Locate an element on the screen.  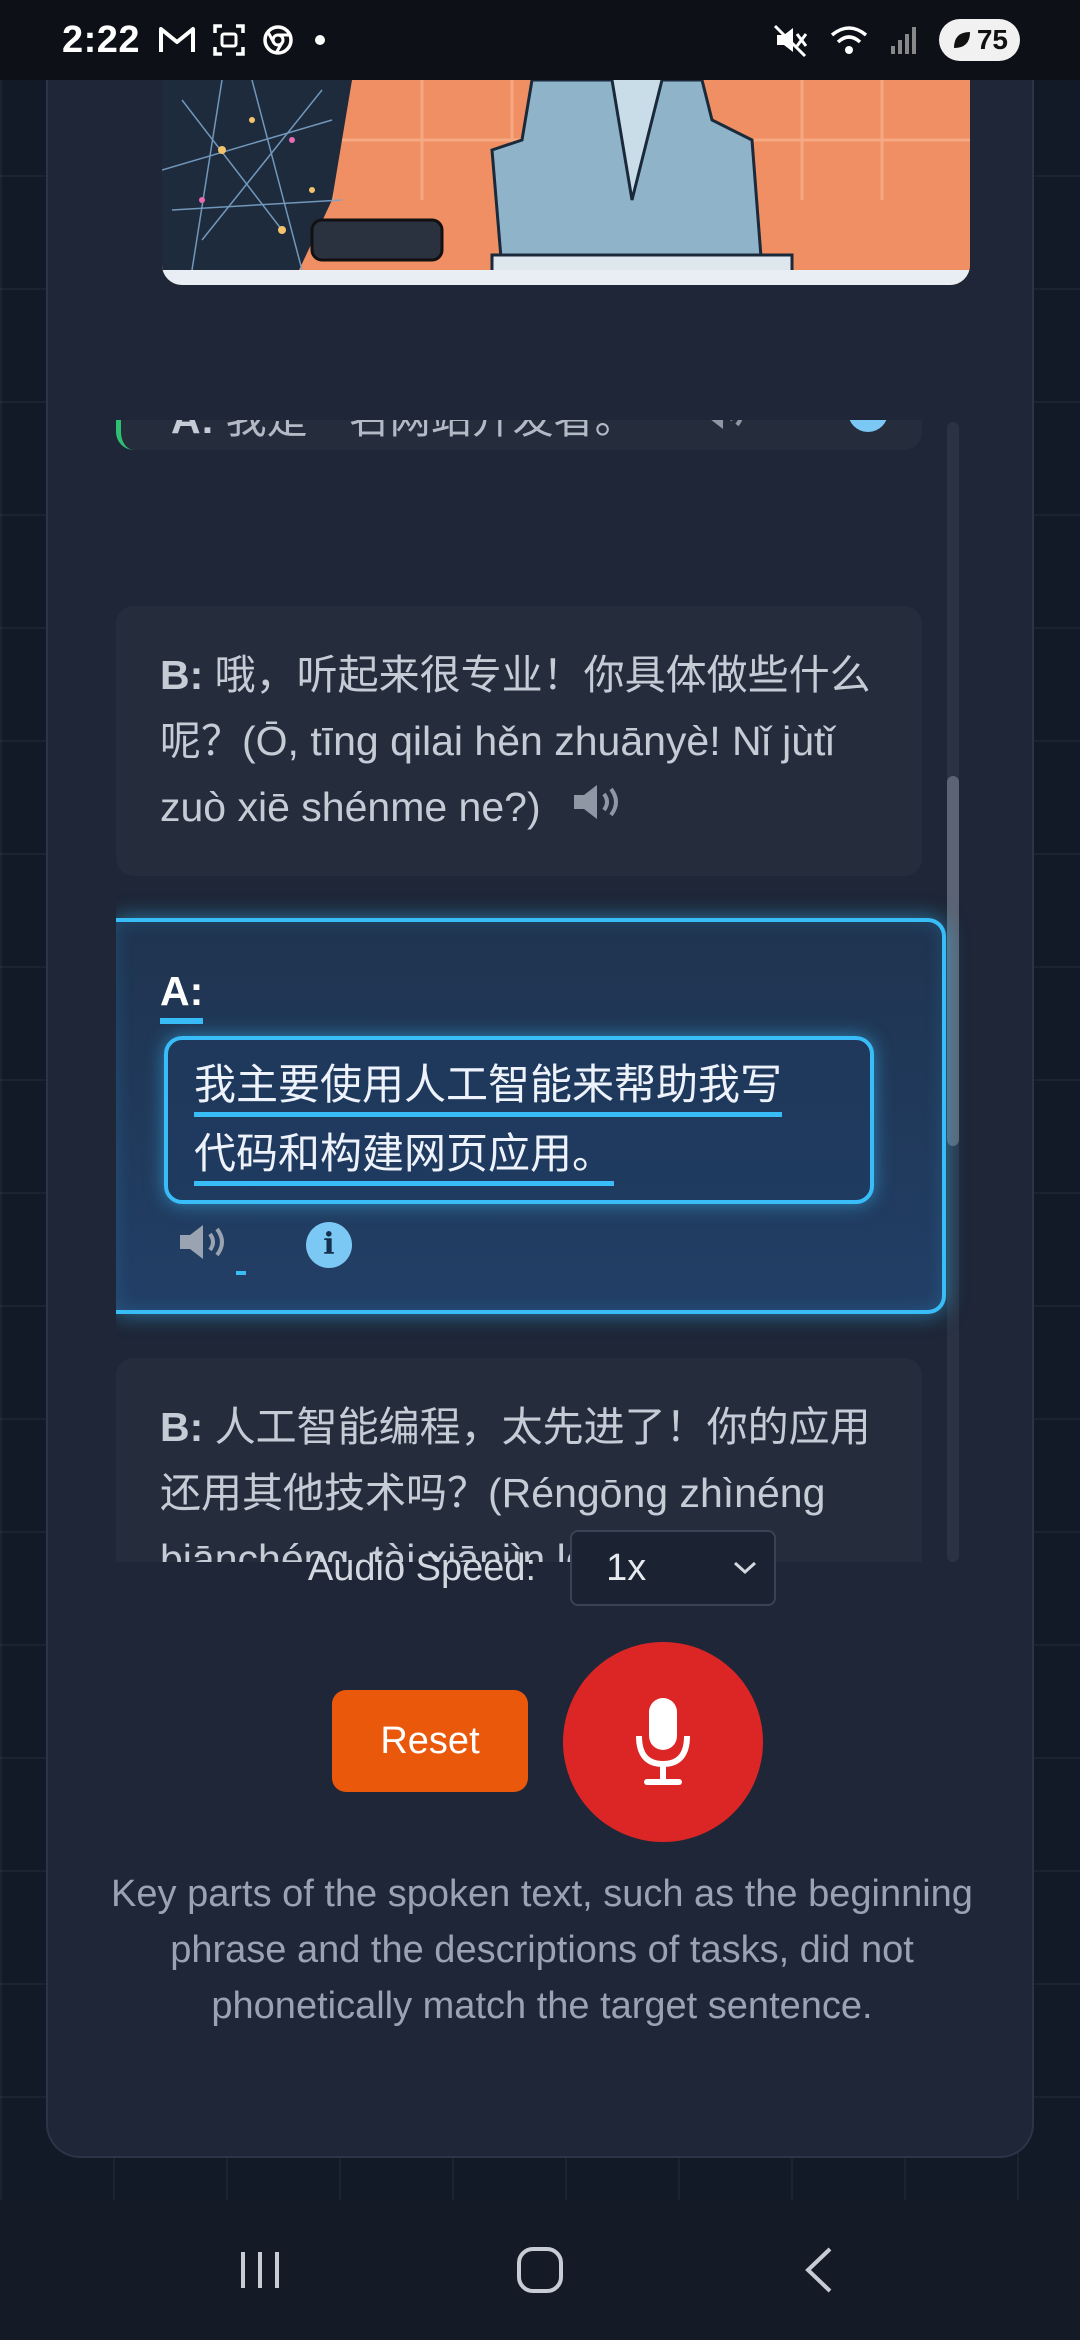
signal-icon is located at coordinates (903, 40).